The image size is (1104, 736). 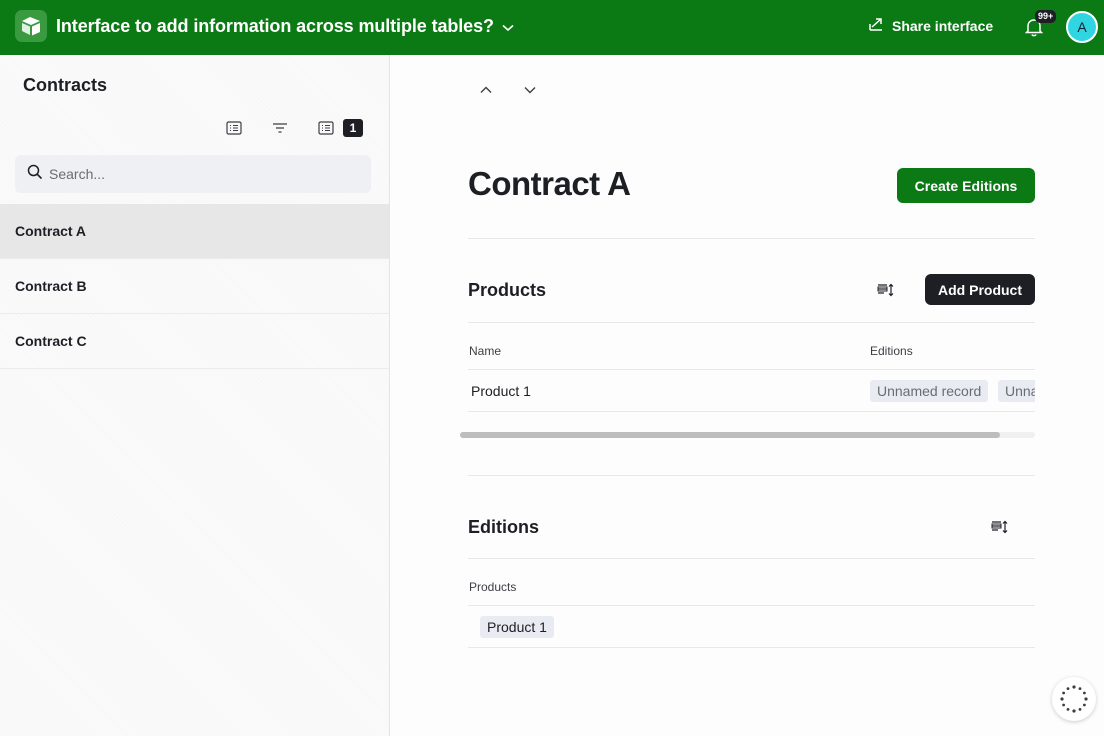 I want to click on loading-spinner-icon, so click(x=1074, y=699).